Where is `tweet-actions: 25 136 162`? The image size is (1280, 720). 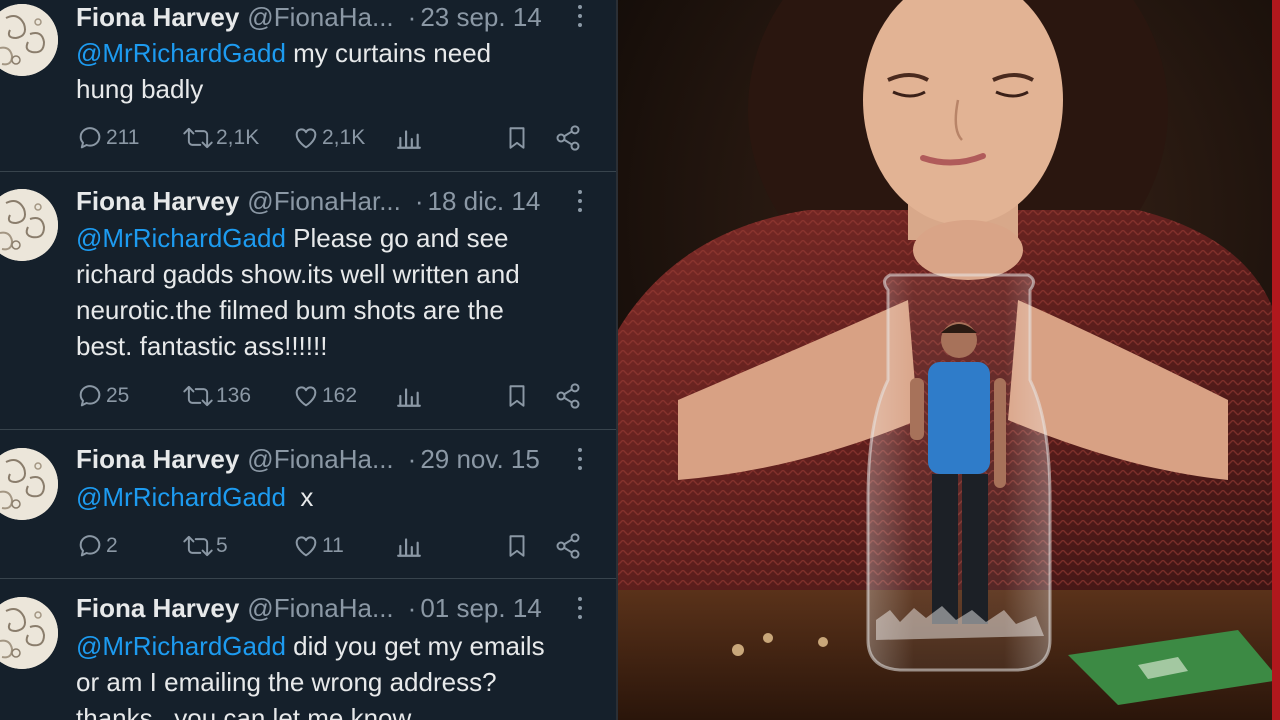
tweet-actions: 25 136 162 is located at coordinates (336, 396).